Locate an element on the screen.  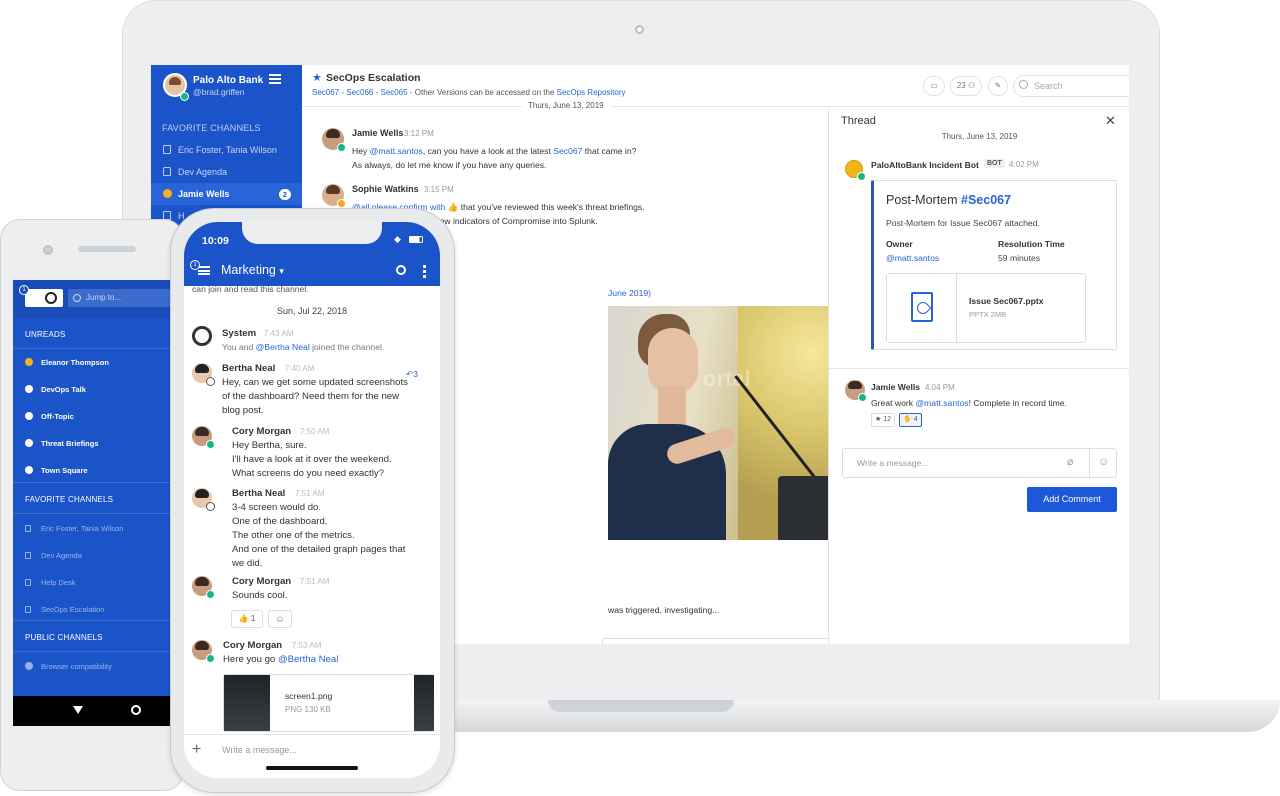
reaction-button: 👍 1 is located at coordinates (247, 619).